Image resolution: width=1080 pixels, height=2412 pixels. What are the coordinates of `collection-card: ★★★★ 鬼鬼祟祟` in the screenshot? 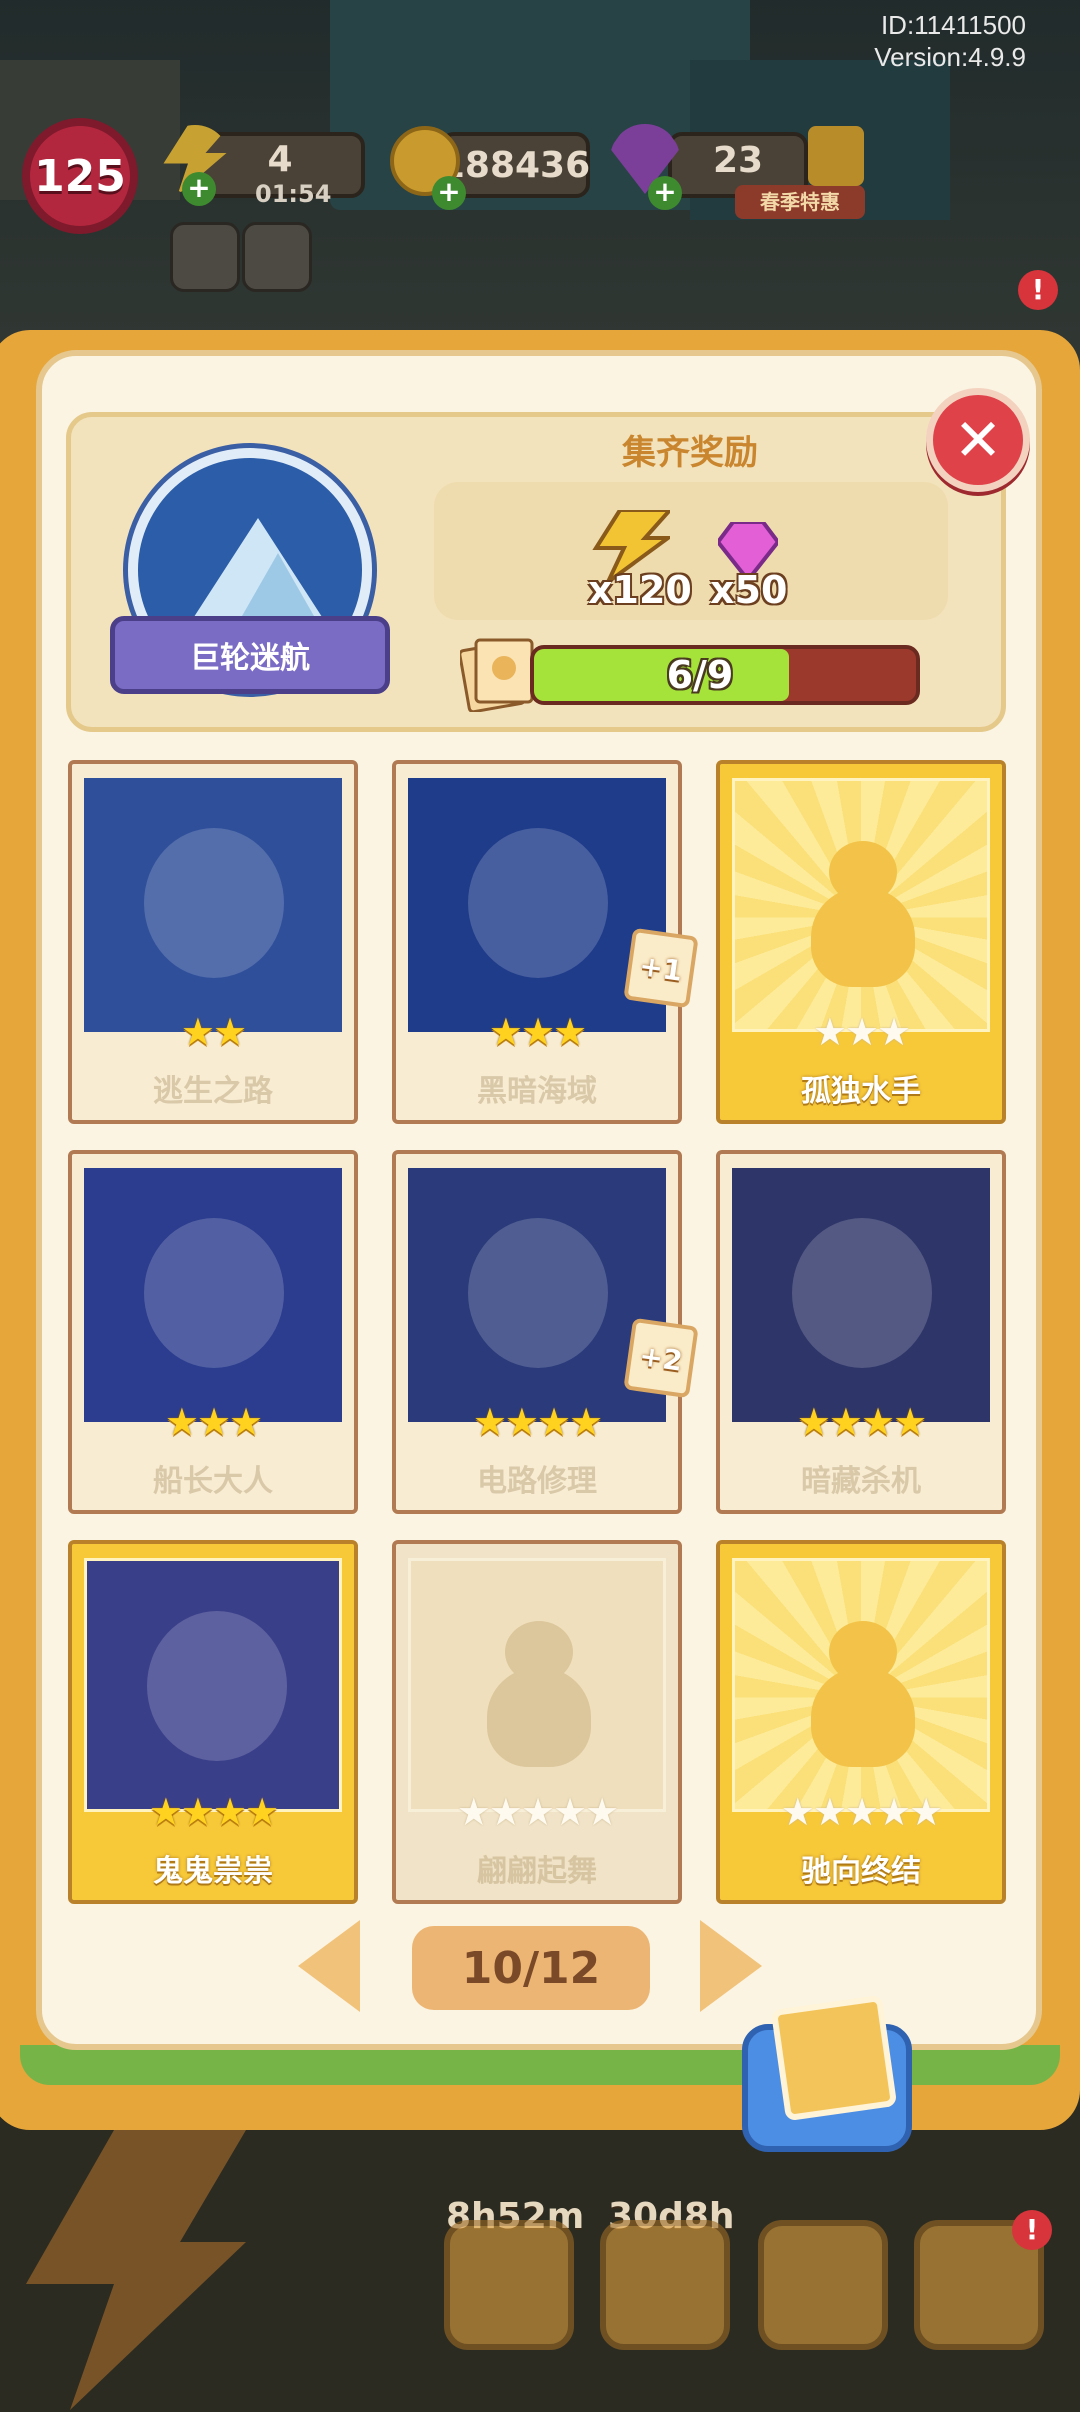 It's located at (213, 1722).